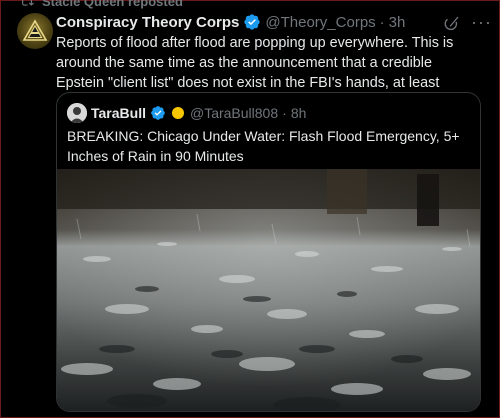  What do you see at coordinates (397, 22) in the screenshot?
I see `post-time: 3h` at bounding box center [397, 22].